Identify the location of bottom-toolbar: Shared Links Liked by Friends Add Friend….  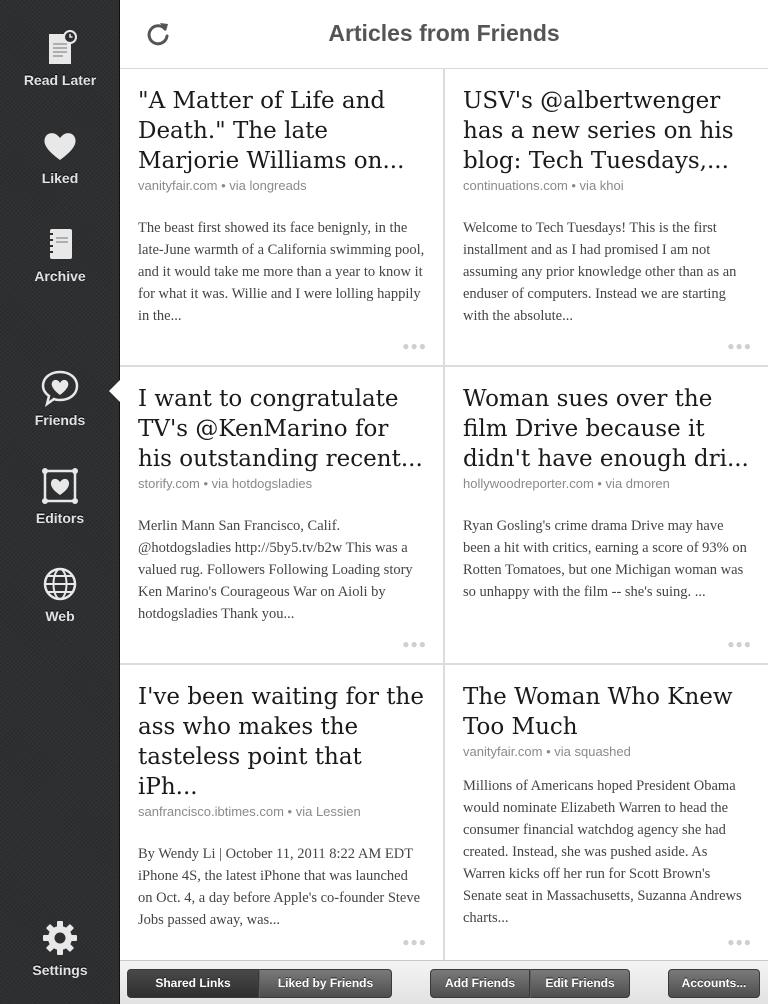
(444, 982).